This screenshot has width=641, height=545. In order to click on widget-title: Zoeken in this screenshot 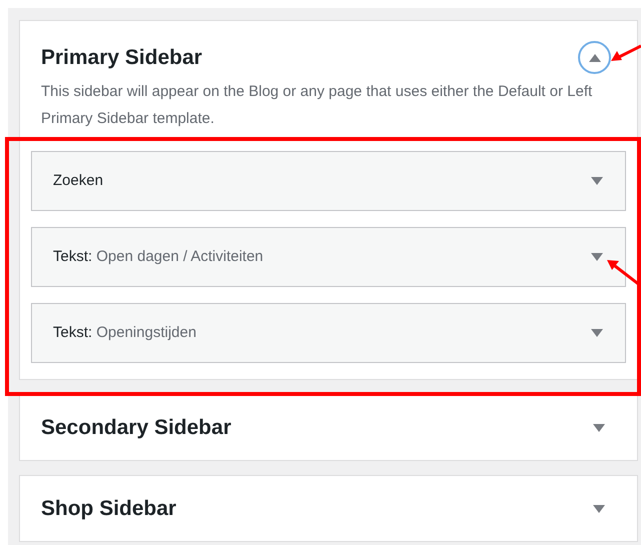, I will do `click(78, 180)`.